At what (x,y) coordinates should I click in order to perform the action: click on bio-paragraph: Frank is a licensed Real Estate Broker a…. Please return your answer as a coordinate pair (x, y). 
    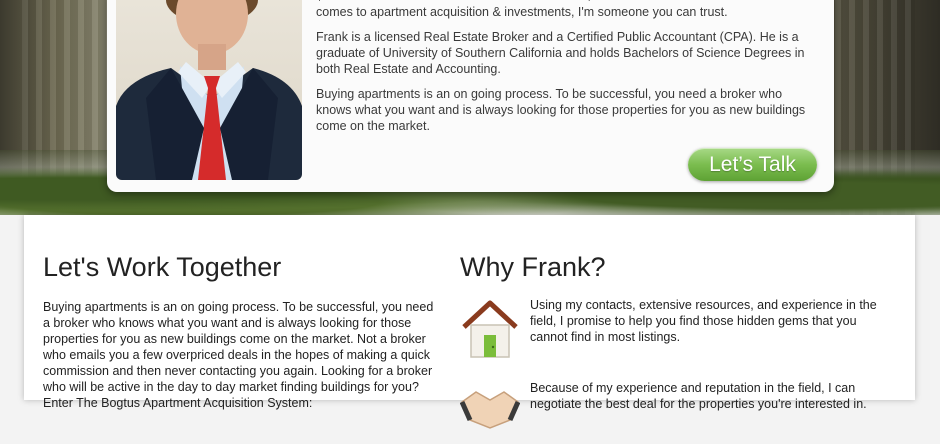
    Looking at the image, I should click on (560, 53).